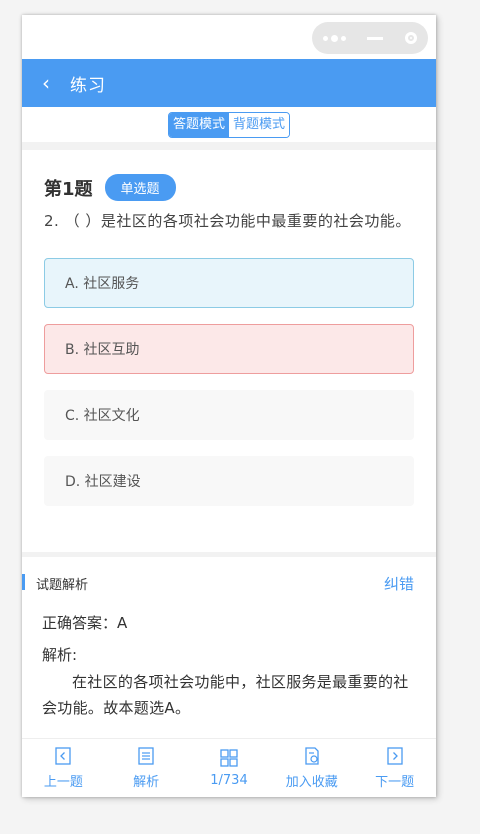  What do you see at coordinates (229, 83) in the screenshot?
I see `nav-bar: ‹ 练习` at bounding box center [229, 83].